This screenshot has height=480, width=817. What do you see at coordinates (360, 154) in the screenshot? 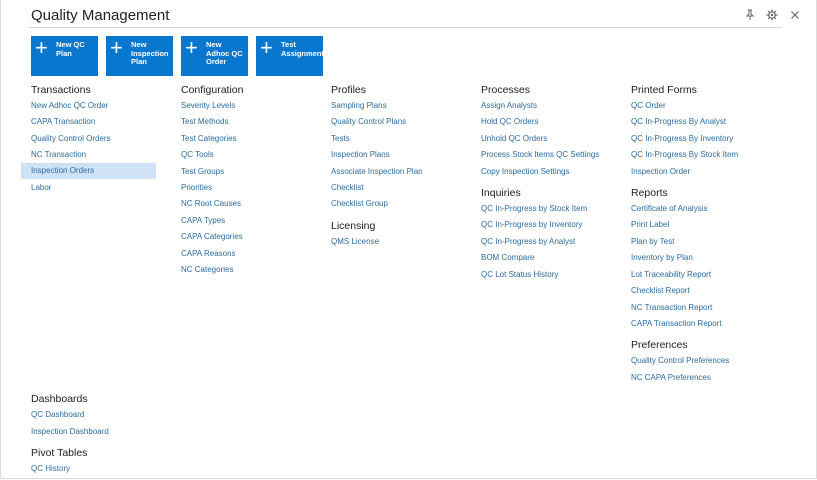
I see `link-inspection-plans: Inspection Plans` at bounding box center [360, 154].